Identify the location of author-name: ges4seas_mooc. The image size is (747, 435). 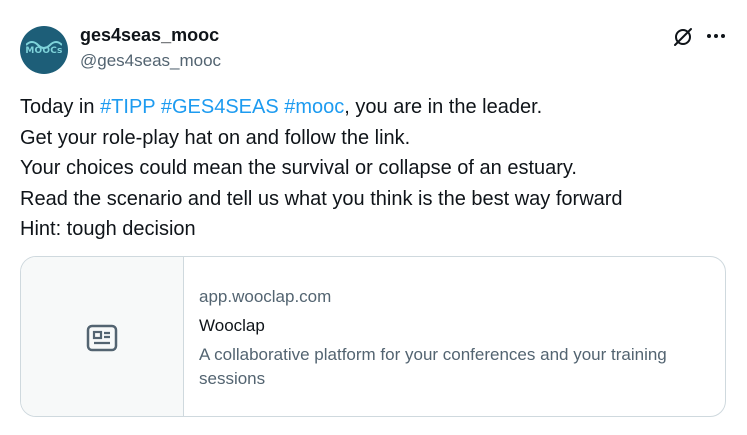
(149, 35).